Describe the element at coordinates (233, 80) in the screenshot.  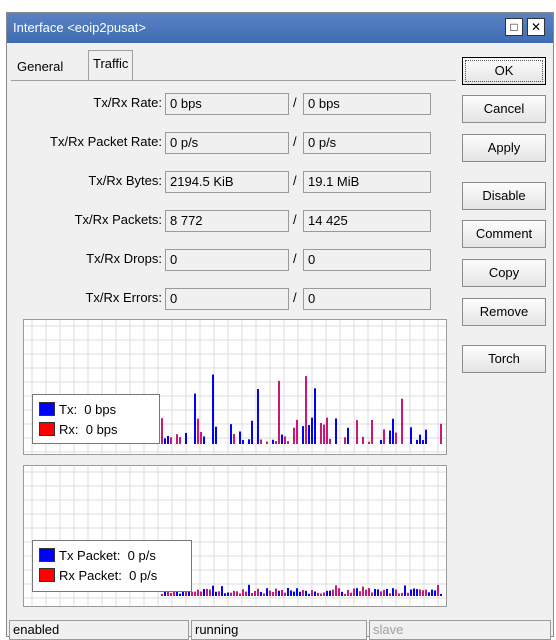
I see `tab-divider` at that location.